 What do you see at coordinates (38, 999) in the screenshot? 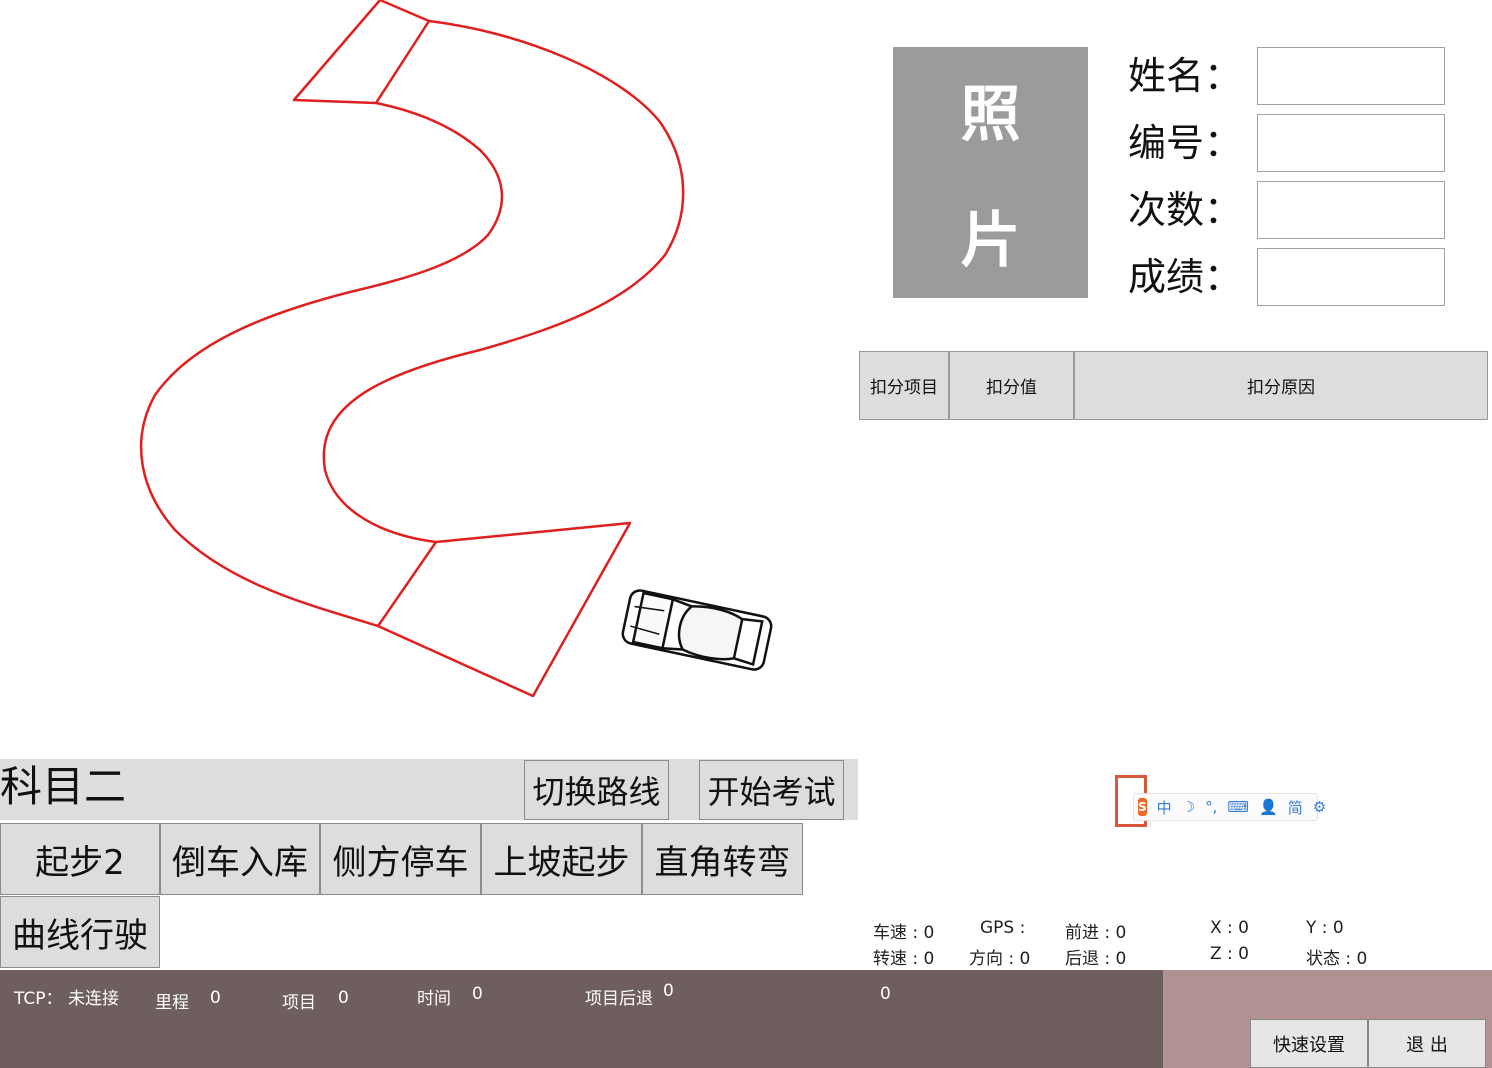
I see `tcp-label: TCP：` at bounding box center [38, 999].